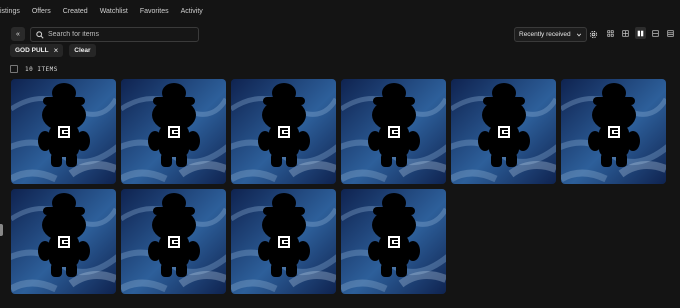 This screenshot has height=308, width=680. What do you see at coordinates (41, 11) in the screenshot?
I see `tab-offers: Offers` at bounding box center [41, 11].